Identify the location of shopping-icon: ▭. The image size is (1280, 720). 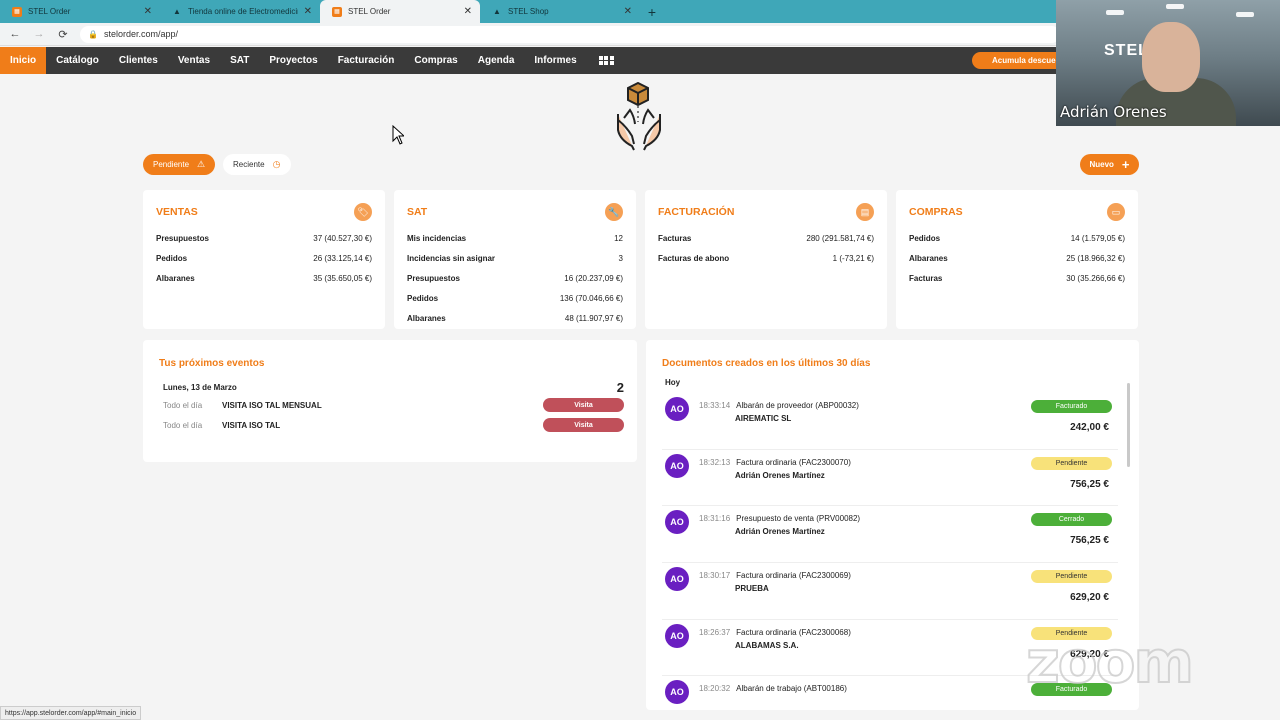
(1116, 212).